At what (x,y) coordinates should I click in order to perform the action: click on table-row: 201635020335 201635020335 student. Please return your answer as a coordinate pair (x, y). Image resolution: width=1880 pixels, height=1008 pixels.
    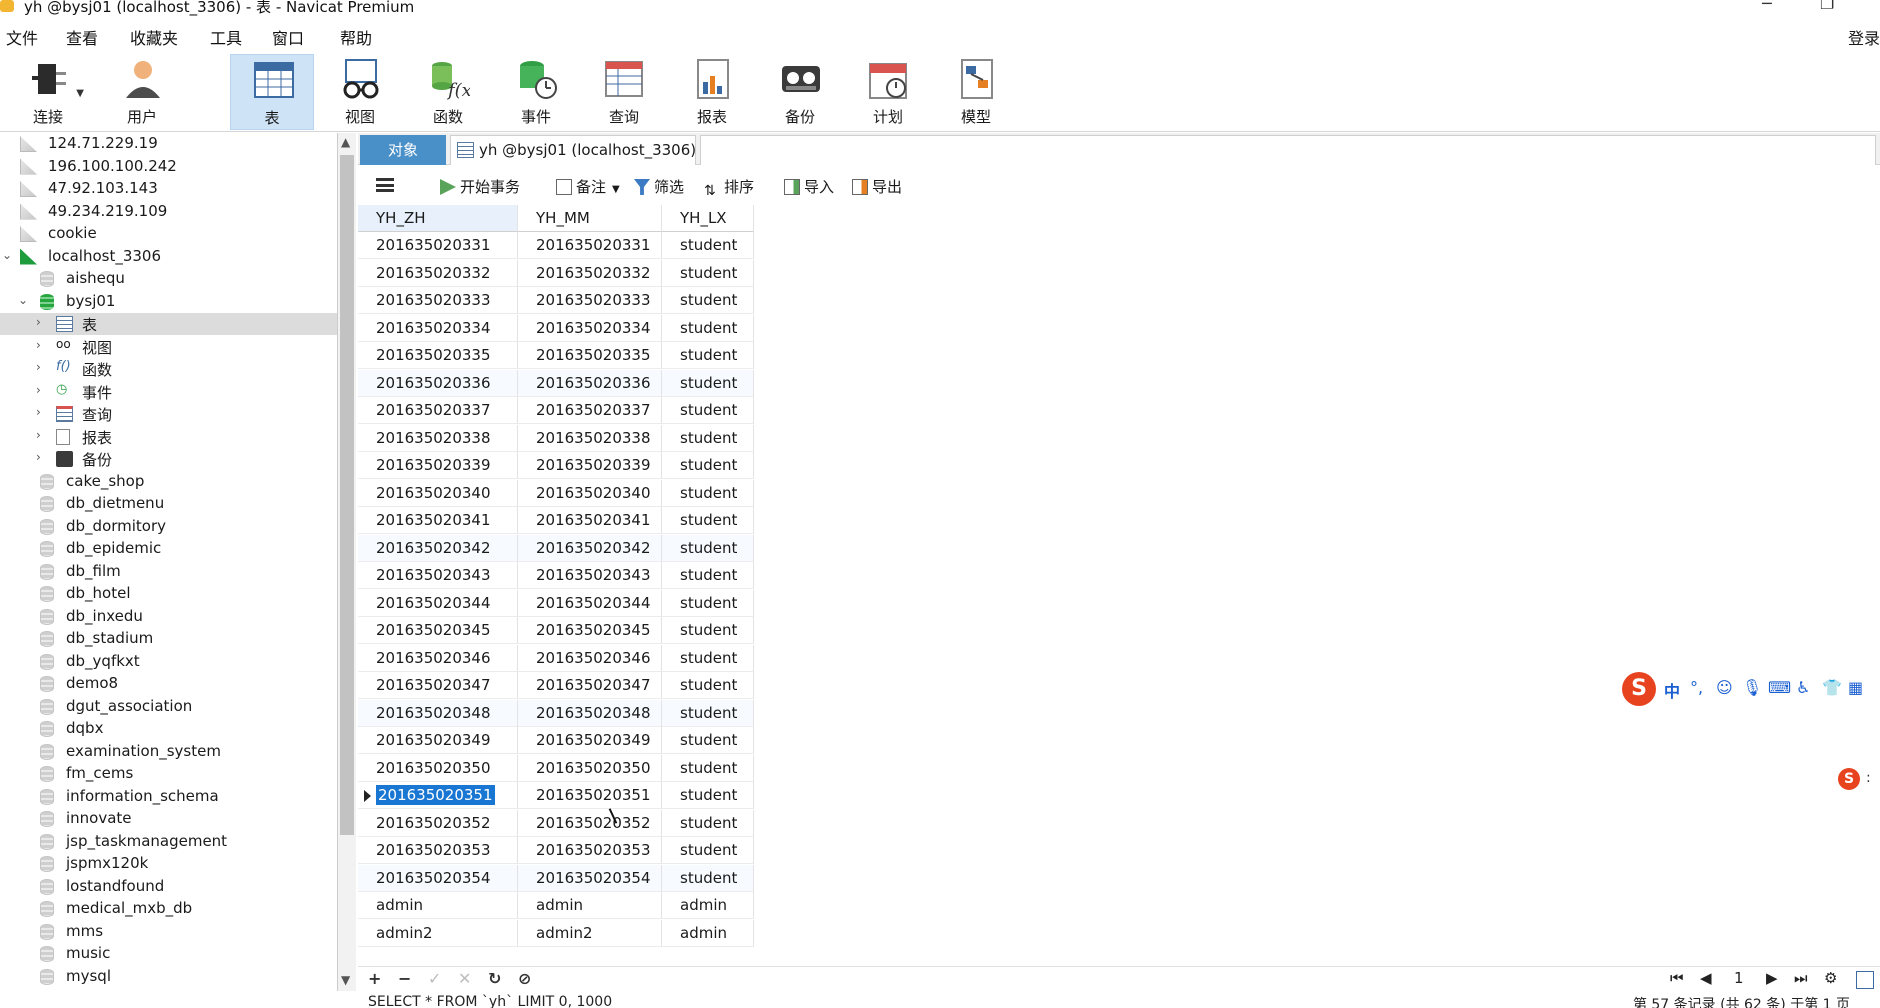
    Looking at the image, I should click on (556, 355).